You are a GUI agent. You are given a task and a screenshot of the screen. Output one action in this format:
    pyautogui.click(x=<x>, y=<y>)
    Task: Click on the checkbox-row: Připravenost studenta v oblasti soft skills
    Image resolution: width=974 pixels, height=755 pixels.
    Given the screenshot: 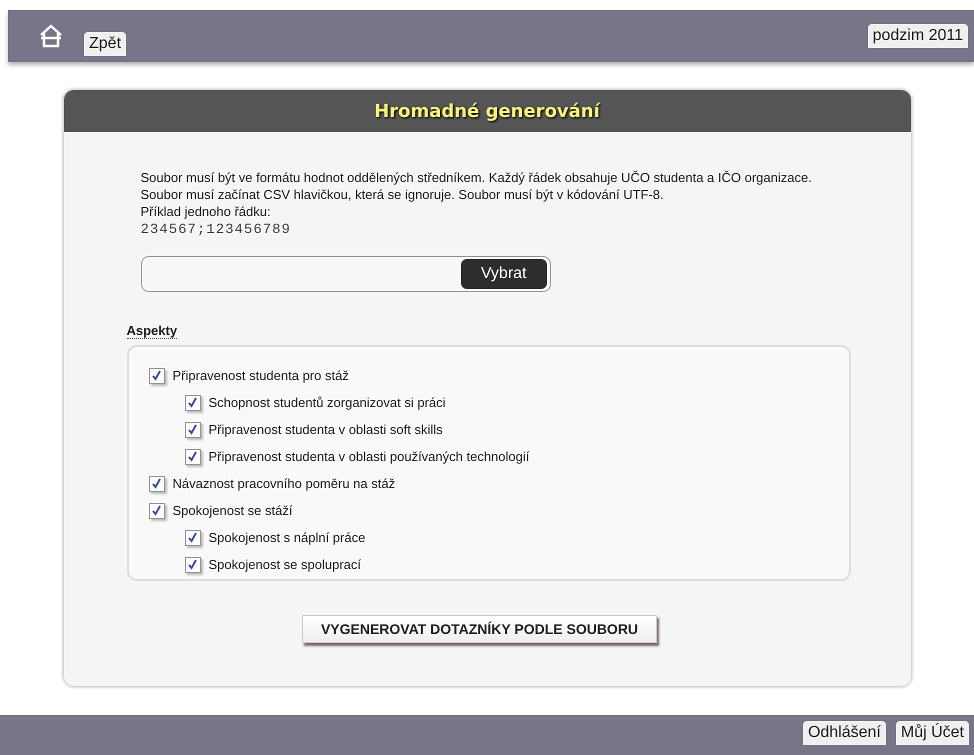 What is the action you would take?
    pyautogui.click(x=506, y=429)
    